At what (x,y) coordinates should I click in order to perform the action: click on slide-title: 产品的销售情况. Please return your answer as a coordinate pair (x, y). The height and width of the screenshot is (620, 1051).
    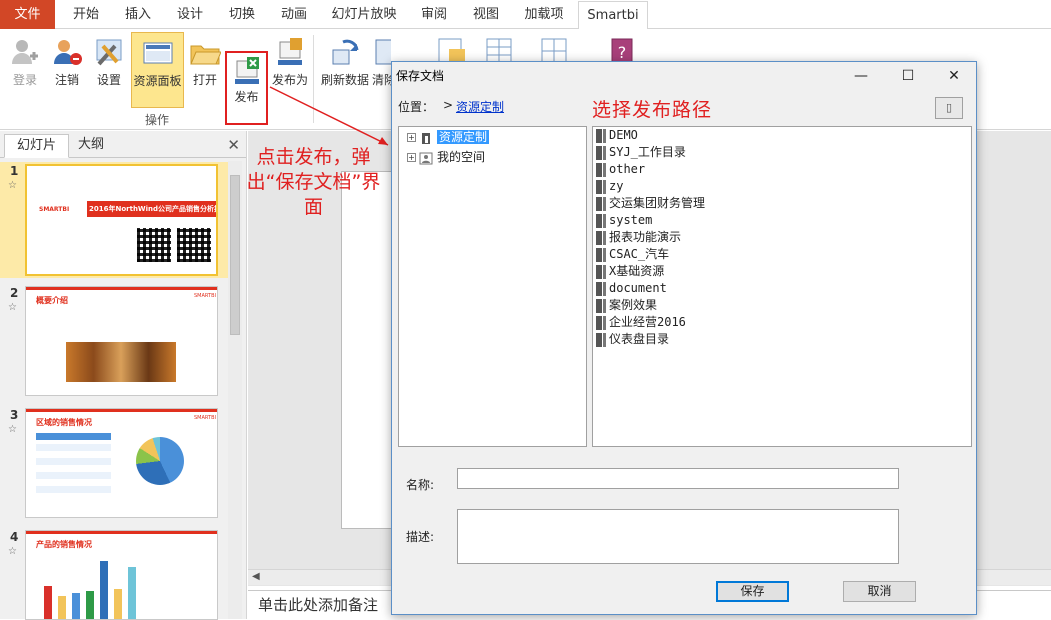
    Looking at the image, I should click on (64, 544).